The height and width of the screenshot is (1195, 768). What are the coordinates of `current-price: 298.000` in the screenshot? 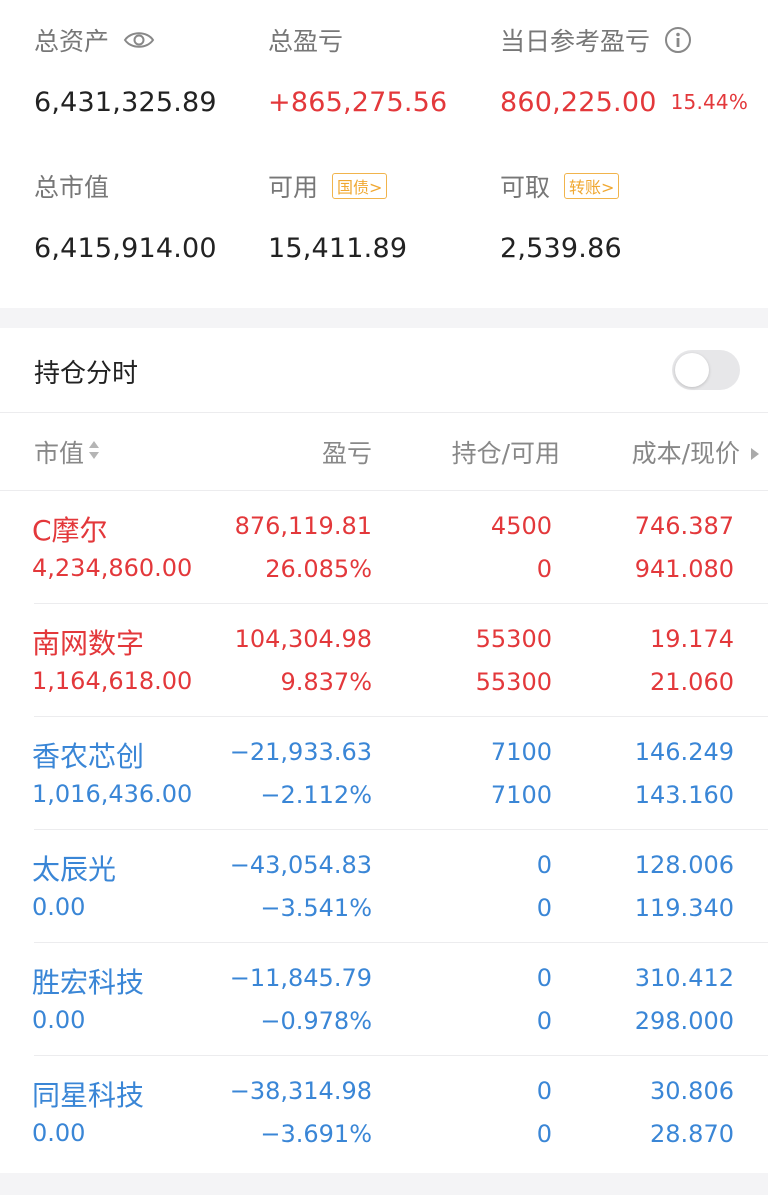 It's located at (684, 1021).